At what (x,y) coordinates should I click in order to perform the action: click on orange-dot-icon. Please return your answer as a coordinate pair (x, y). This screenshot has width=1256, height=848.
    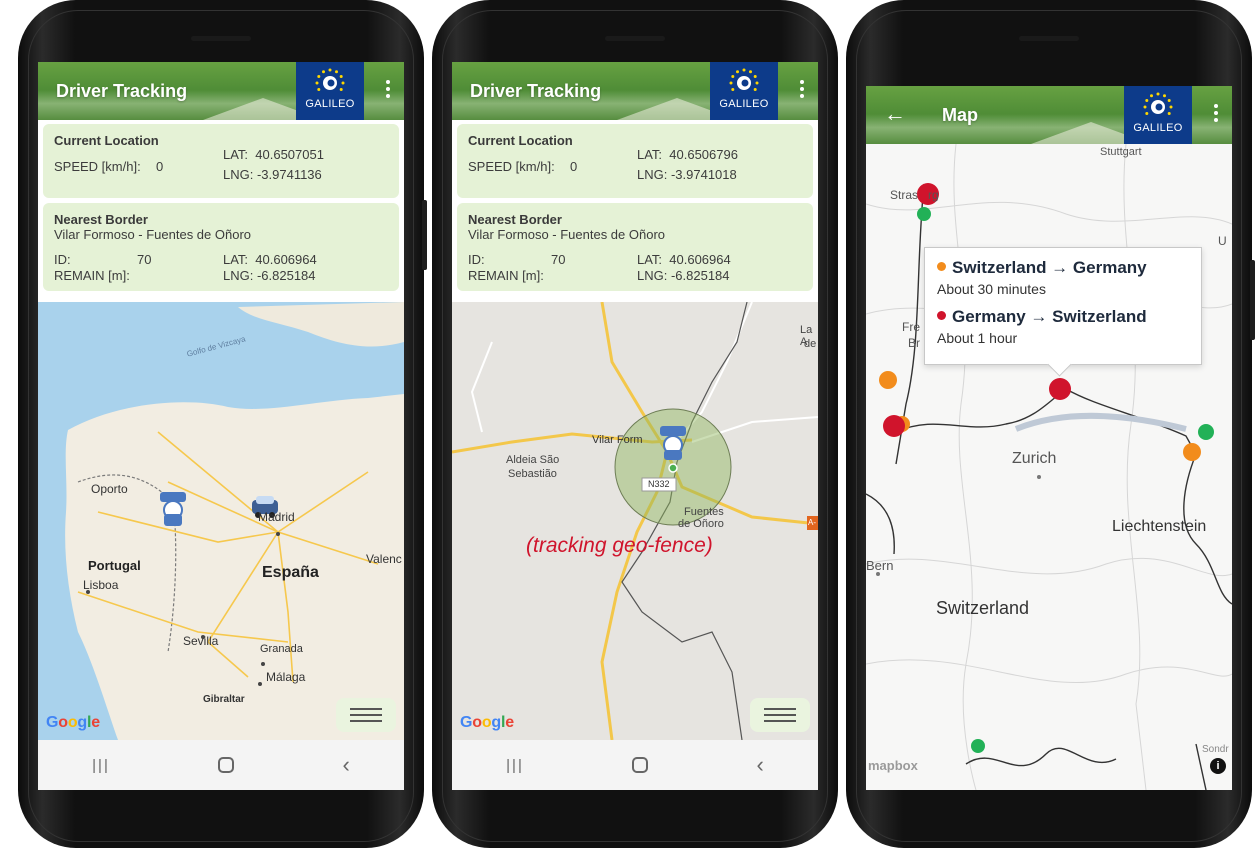
    Looking at the image, I should click on (941, 266).